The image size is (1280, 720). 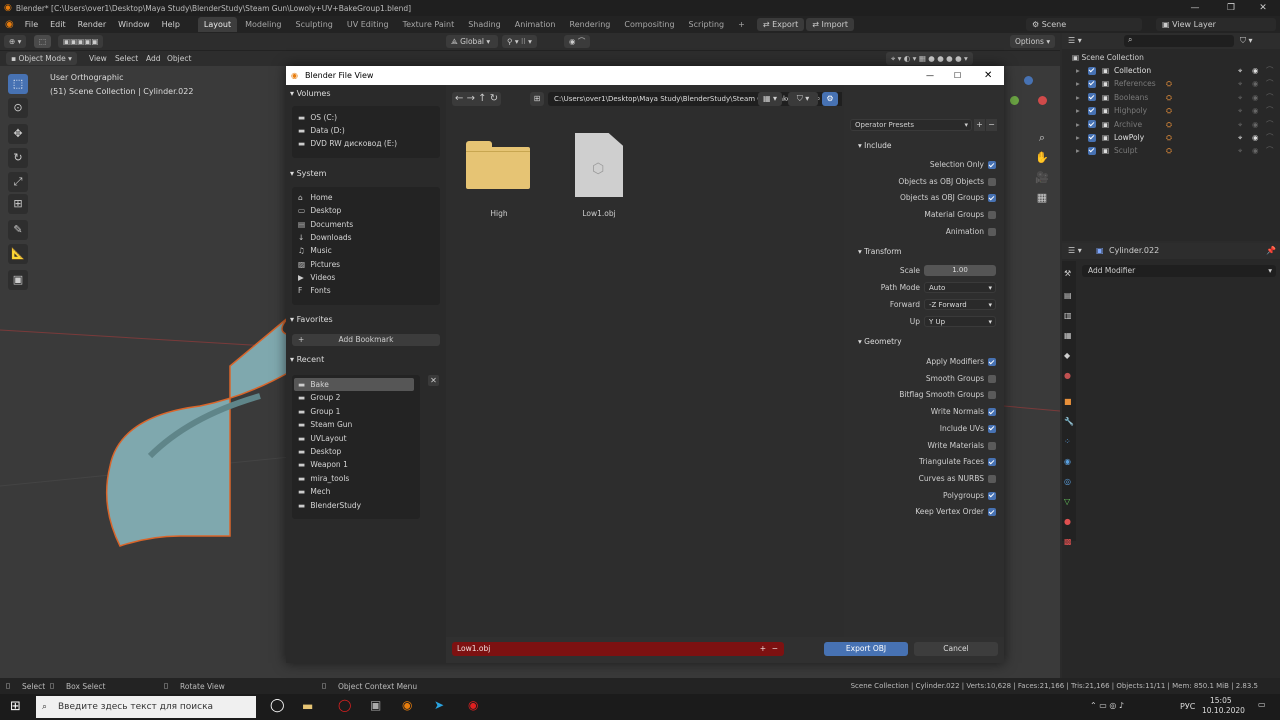 What do you see at coordinates (18, 230) in the screenshot?
I see `annotate-tool-icon: ✎` at bounding box center [18, 230].